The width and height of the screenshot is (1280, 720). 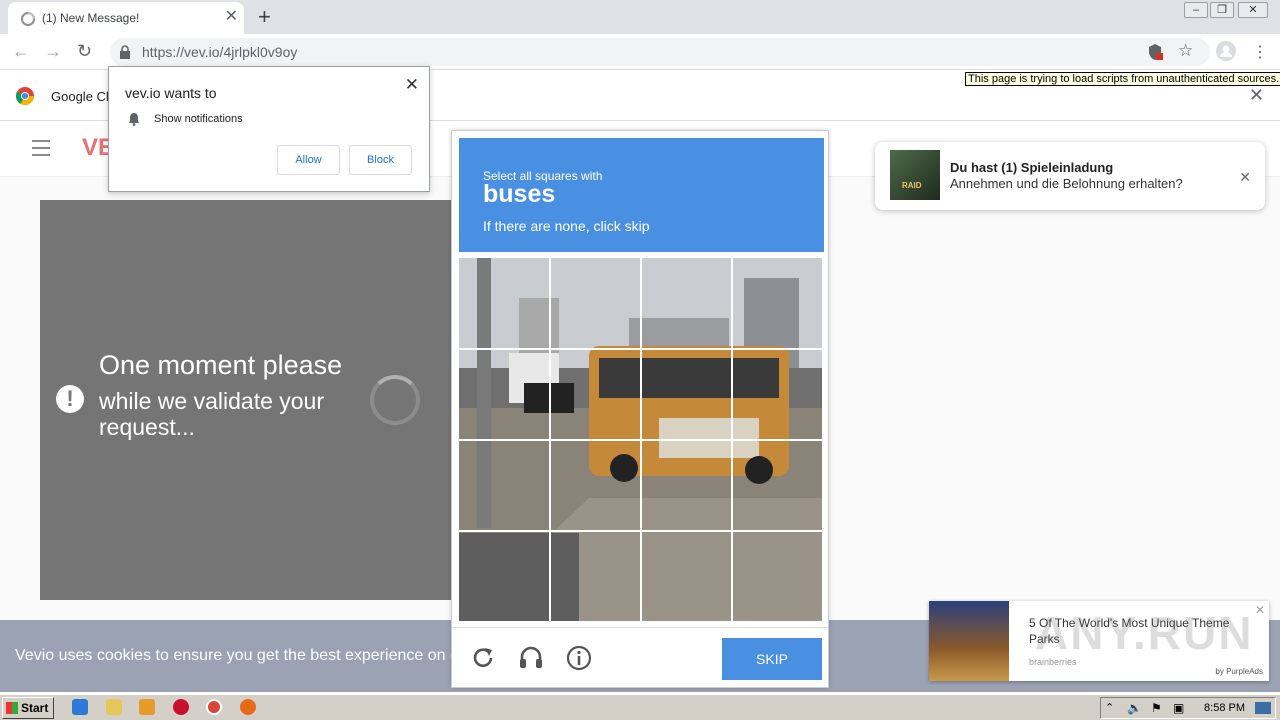 What do you see at coordinates (125, 52) in the screenshot?
I see `lock-icon` at bounding box center [125, 52].